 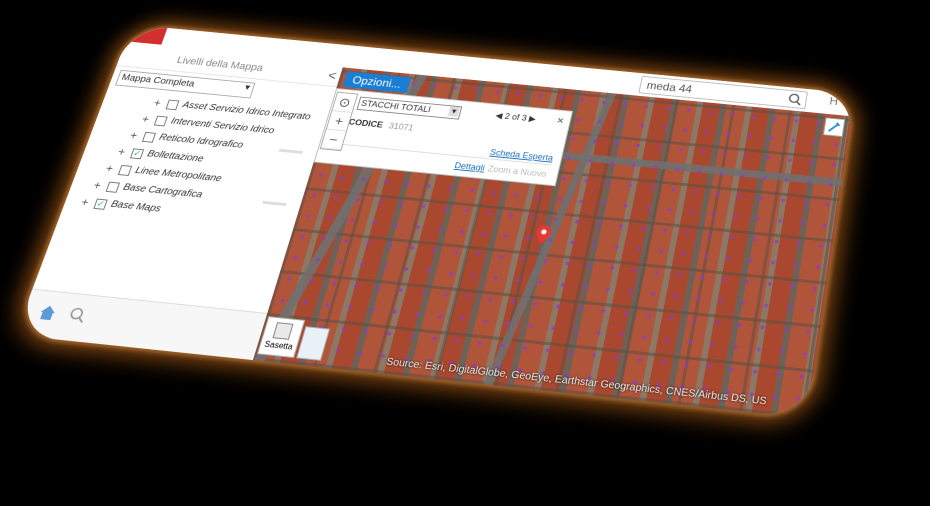 I want to click on zoom-to-link: Zoom a Nuovo, so click(x=517, y=171).